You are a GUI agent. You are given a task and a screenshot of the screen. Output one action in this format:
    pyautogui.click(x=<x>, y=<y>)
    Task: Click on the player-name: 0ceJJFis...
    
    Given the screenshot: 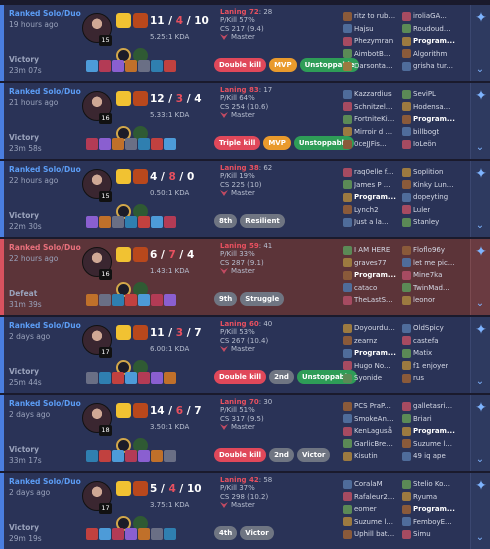 What is the action you would take?
    pyautogui.click(x=370, y=144)
    